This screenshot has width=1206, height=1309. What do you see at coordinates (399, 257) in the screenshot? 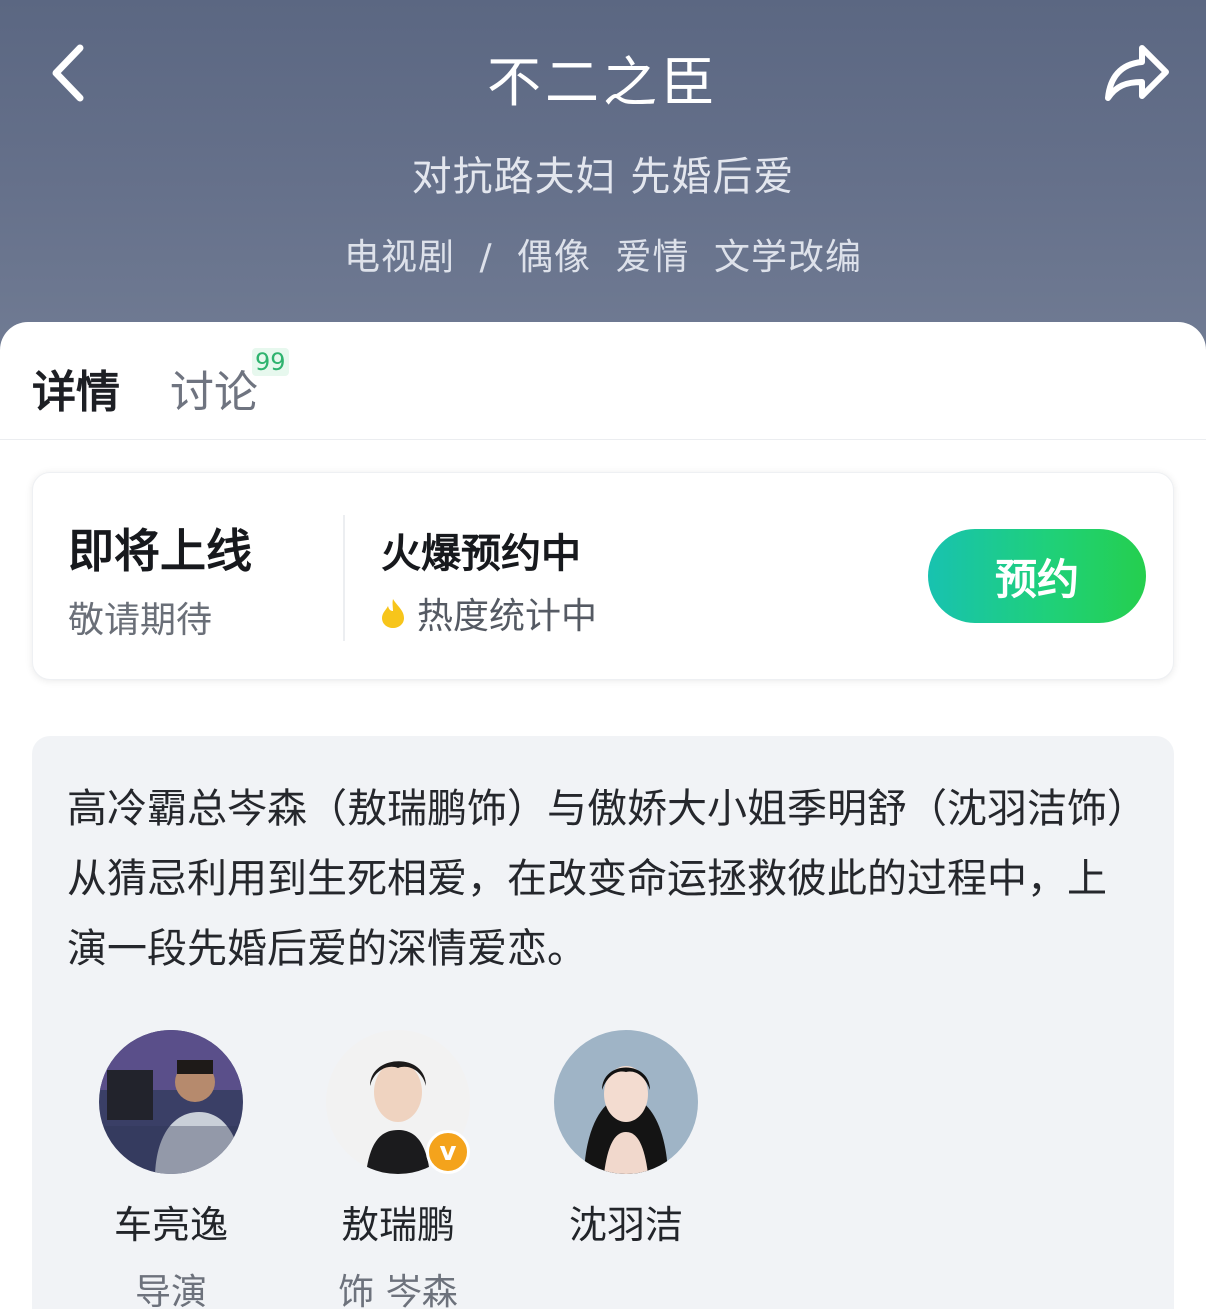
I see `genre-category: 电视剧` at bounding box center [399, 257].